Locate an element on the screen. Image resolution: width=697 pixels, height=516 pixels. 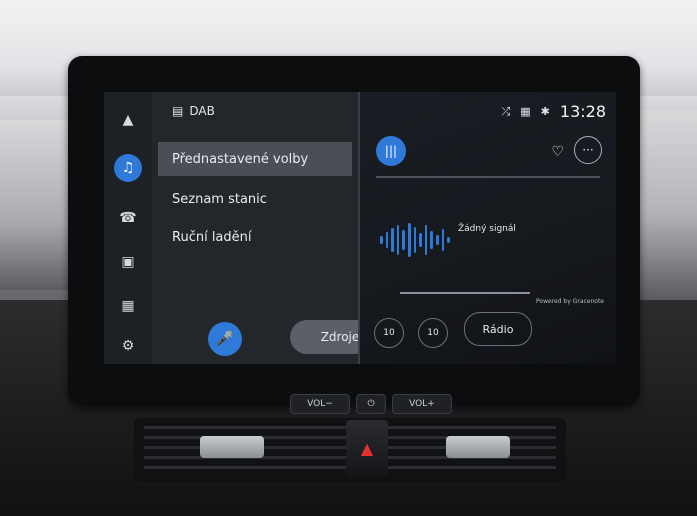
station-logo-icon: ||| is located at coordinates (391, 151).